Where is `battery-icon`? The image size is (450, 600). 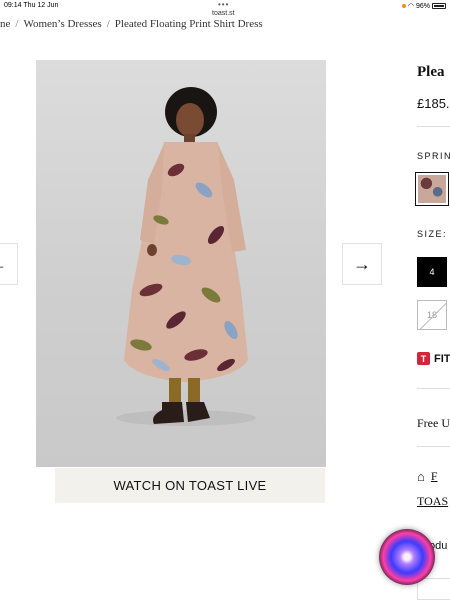
battery-icon is located at coordinates (439, 6).